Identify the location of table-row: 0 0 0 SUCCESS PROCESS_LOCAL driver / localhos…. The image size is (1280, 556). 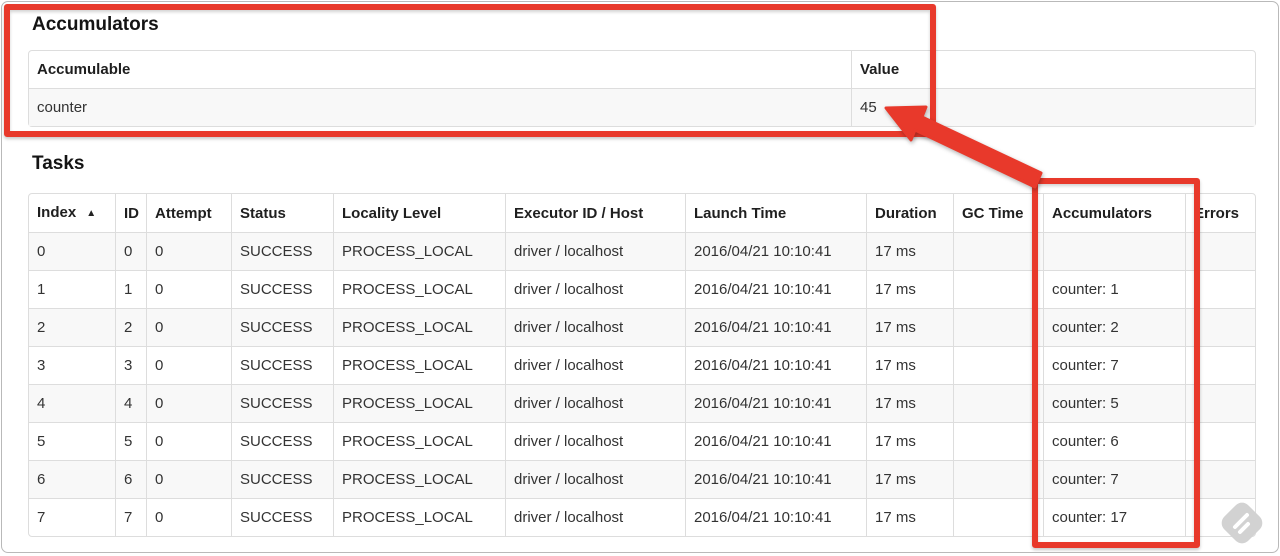
(642, 251).